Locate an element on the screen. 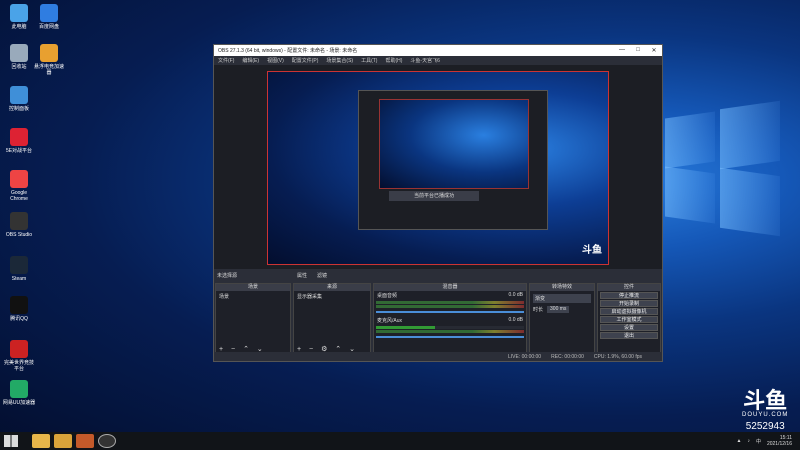 Image resolution: width=800 pixels, height=450 pixels. source-item: 显示器采集 is located at coordinates (332, 296).